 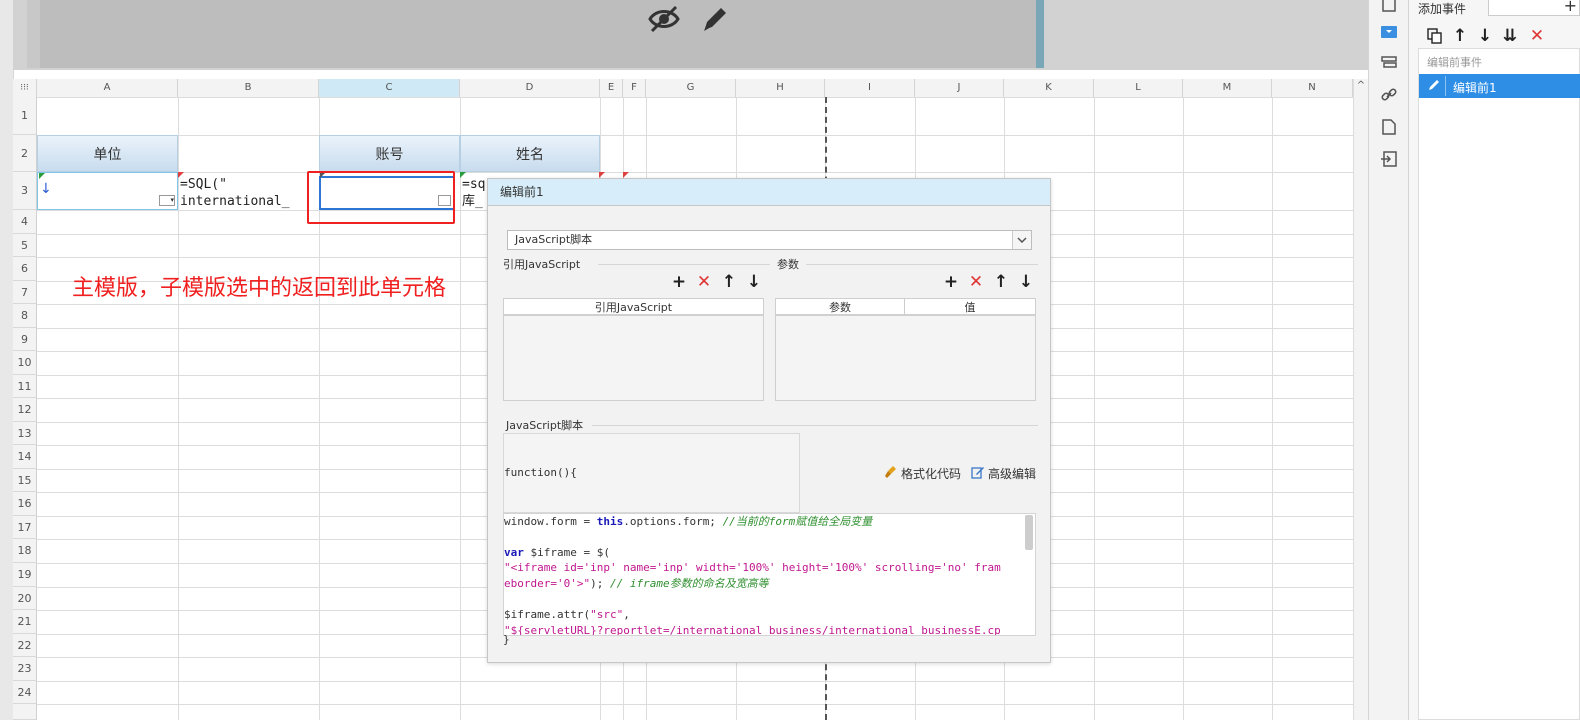 What do you see at coordinates (389, 88) in the screenshot?
I see `column-header-c: C` at bounding box center [389, 88].